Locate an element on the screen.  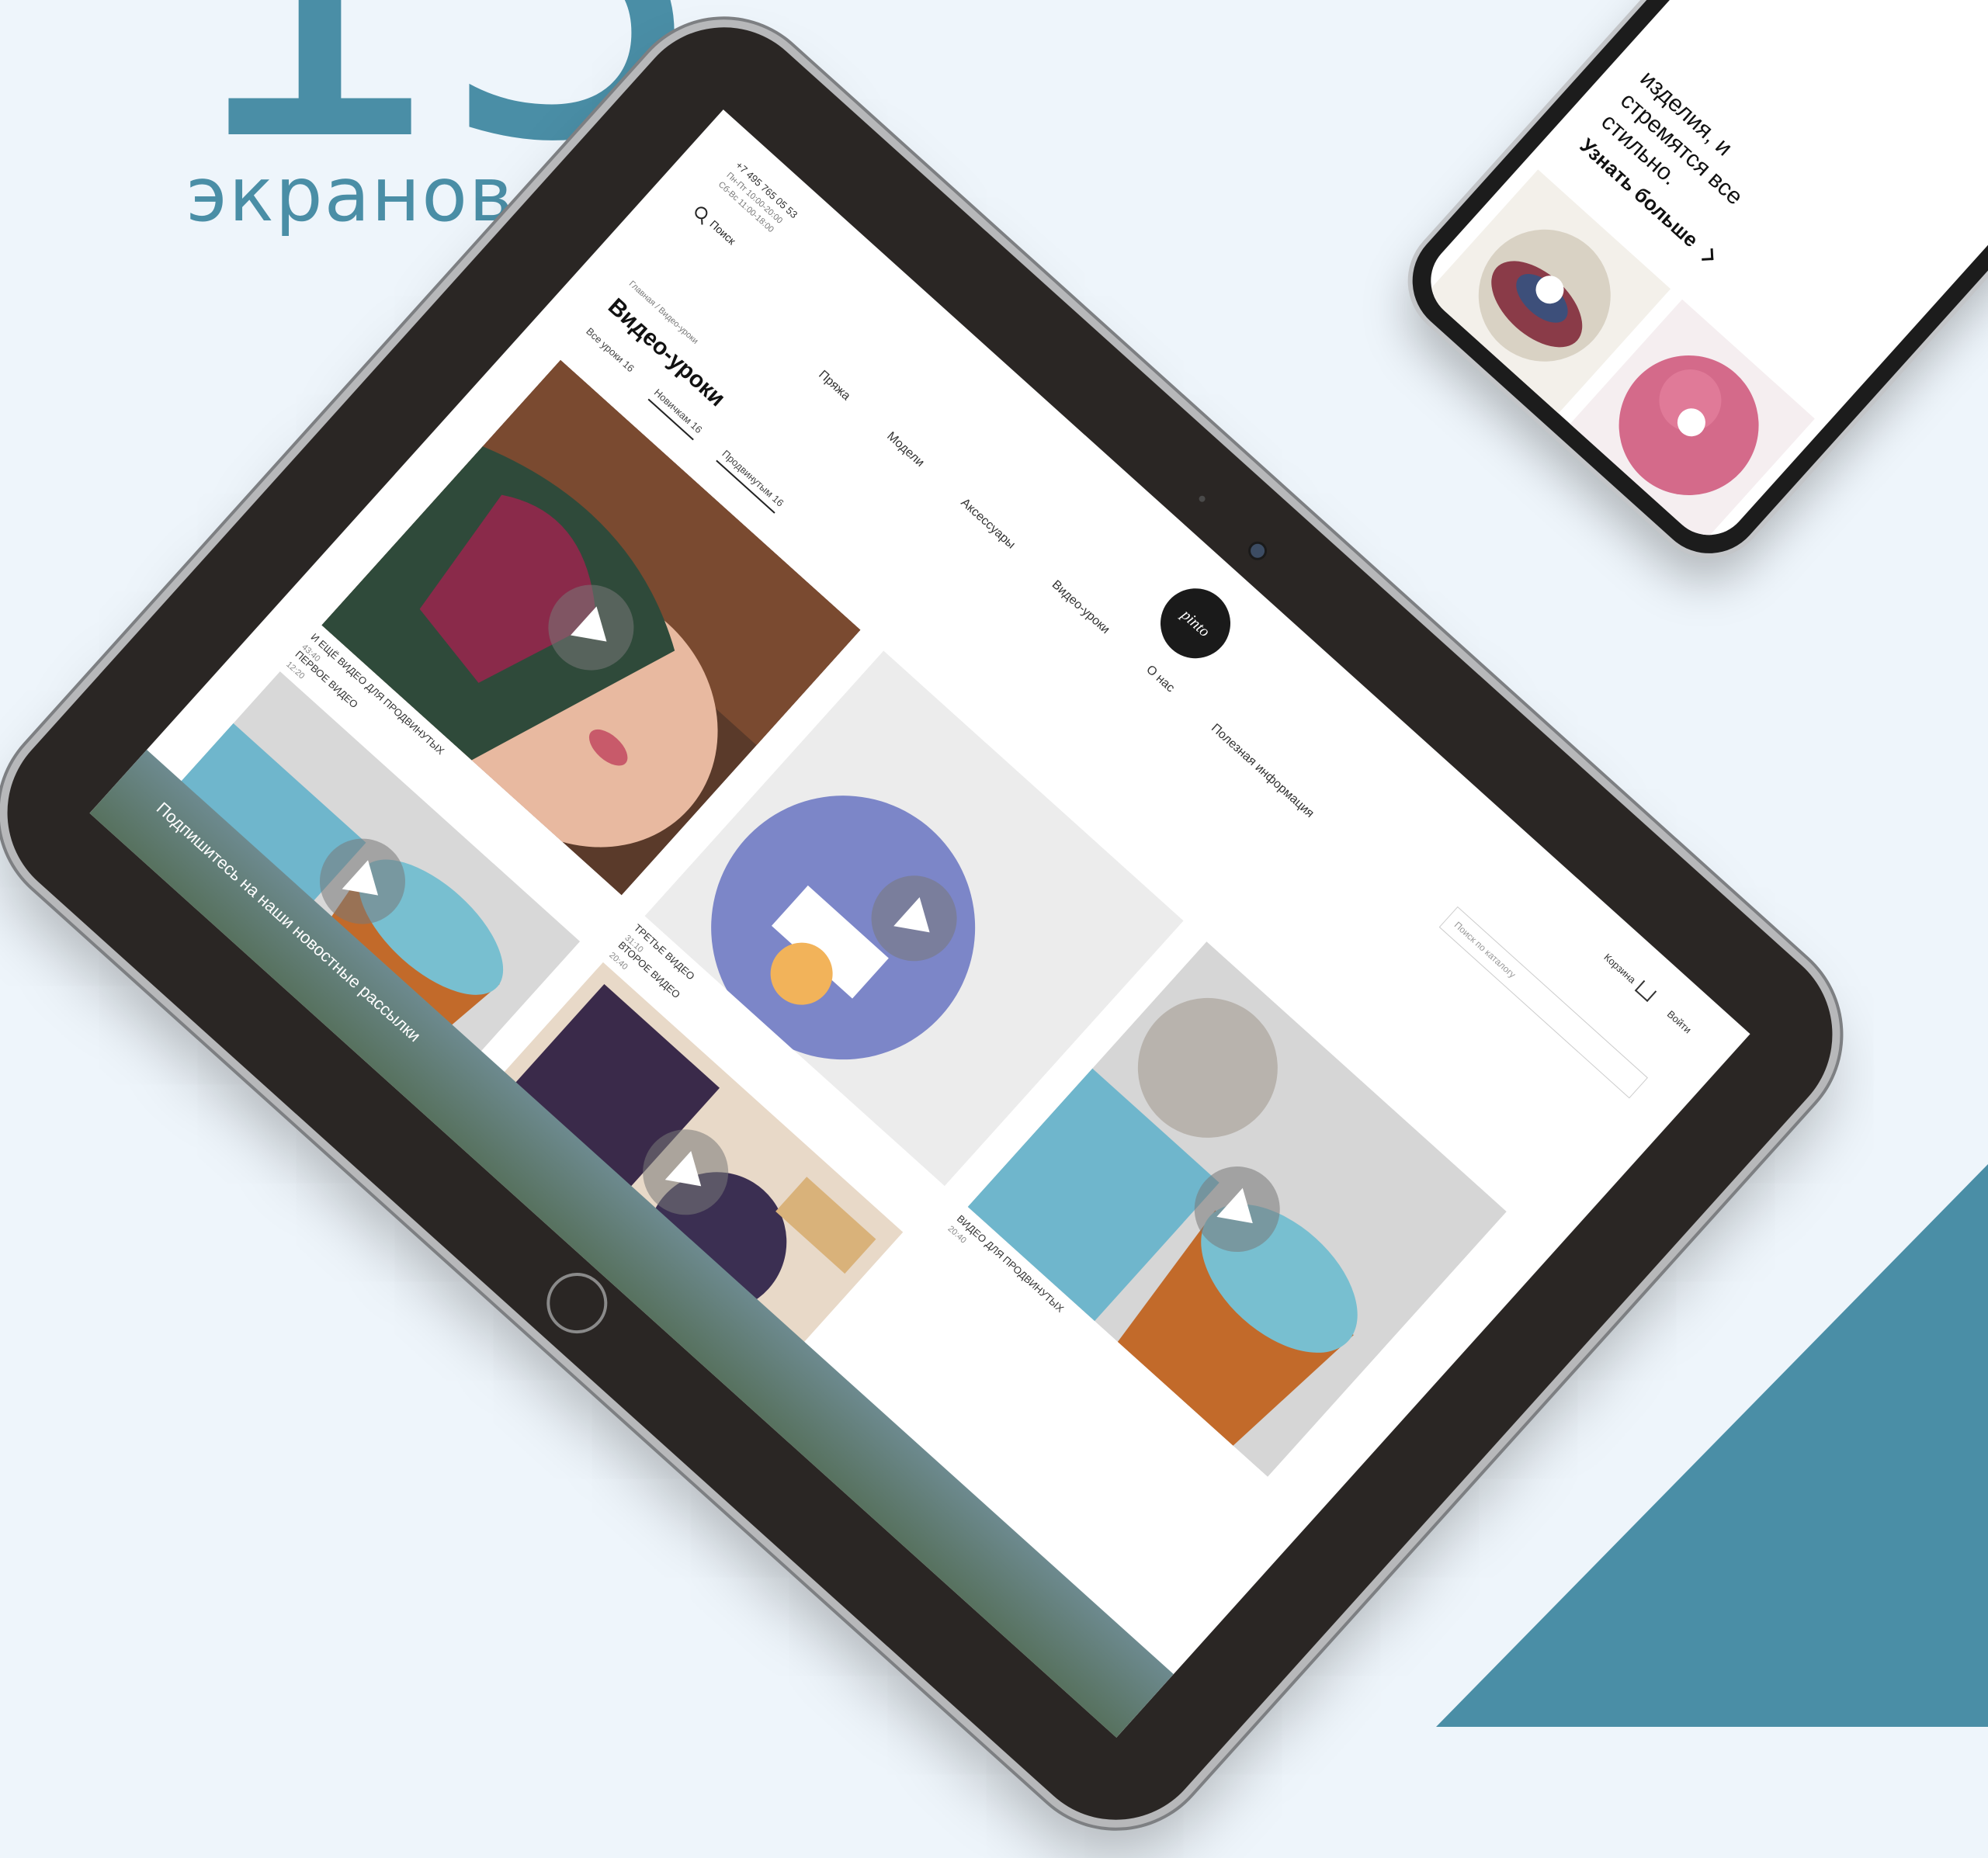
search-icon is located at coordinates (701, 213).